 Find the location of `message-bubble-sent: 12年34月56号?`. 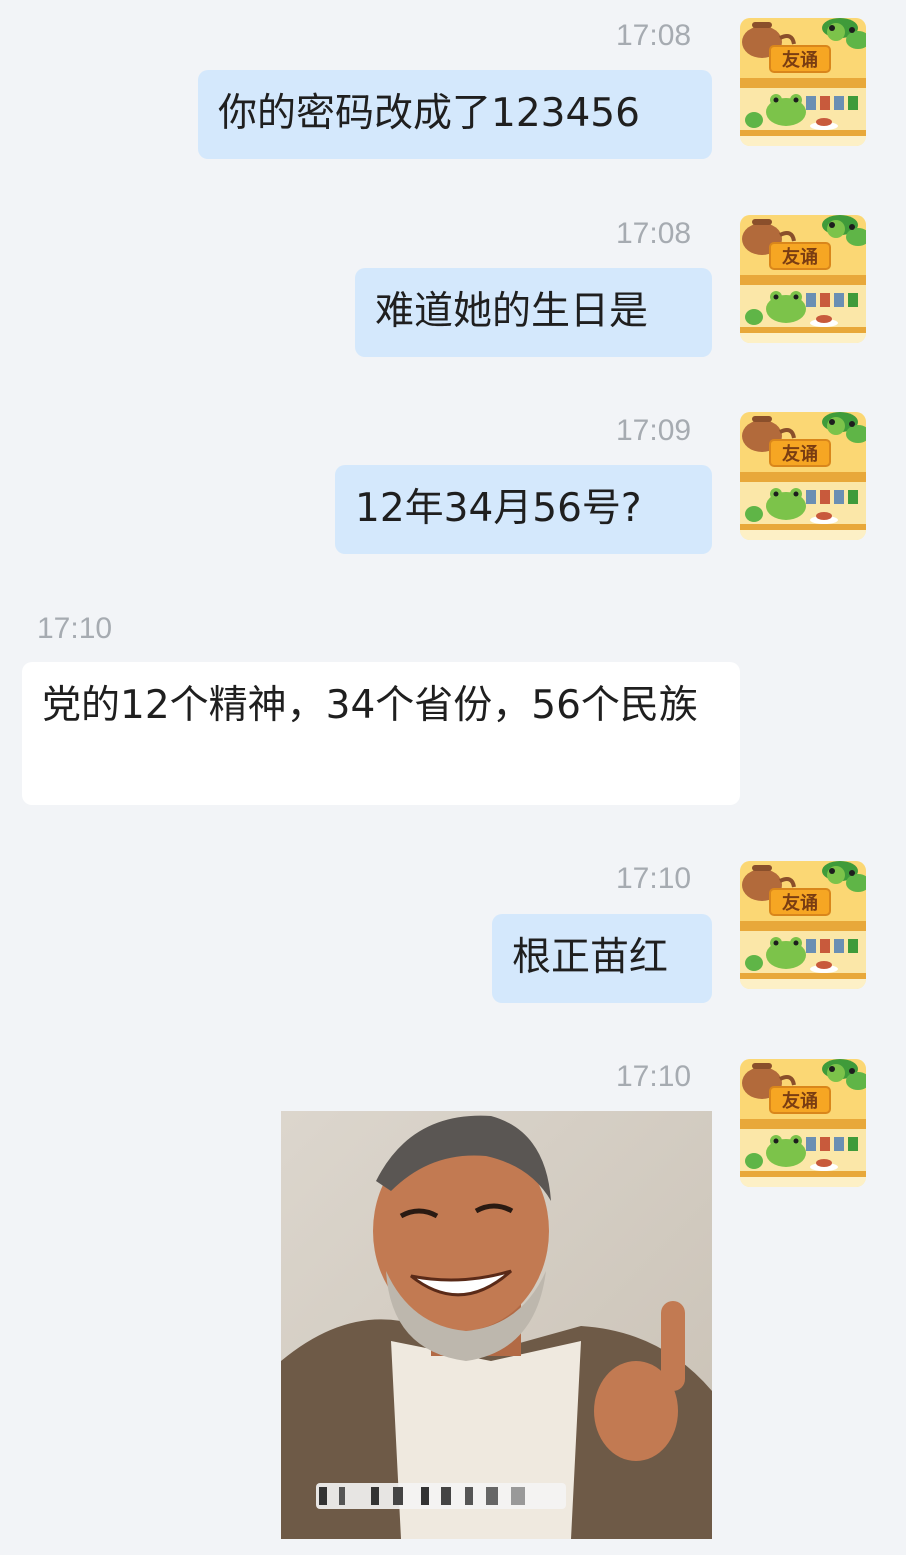

message-bubble-sent: 12年34月56号? is located at coordinates (523, 509).